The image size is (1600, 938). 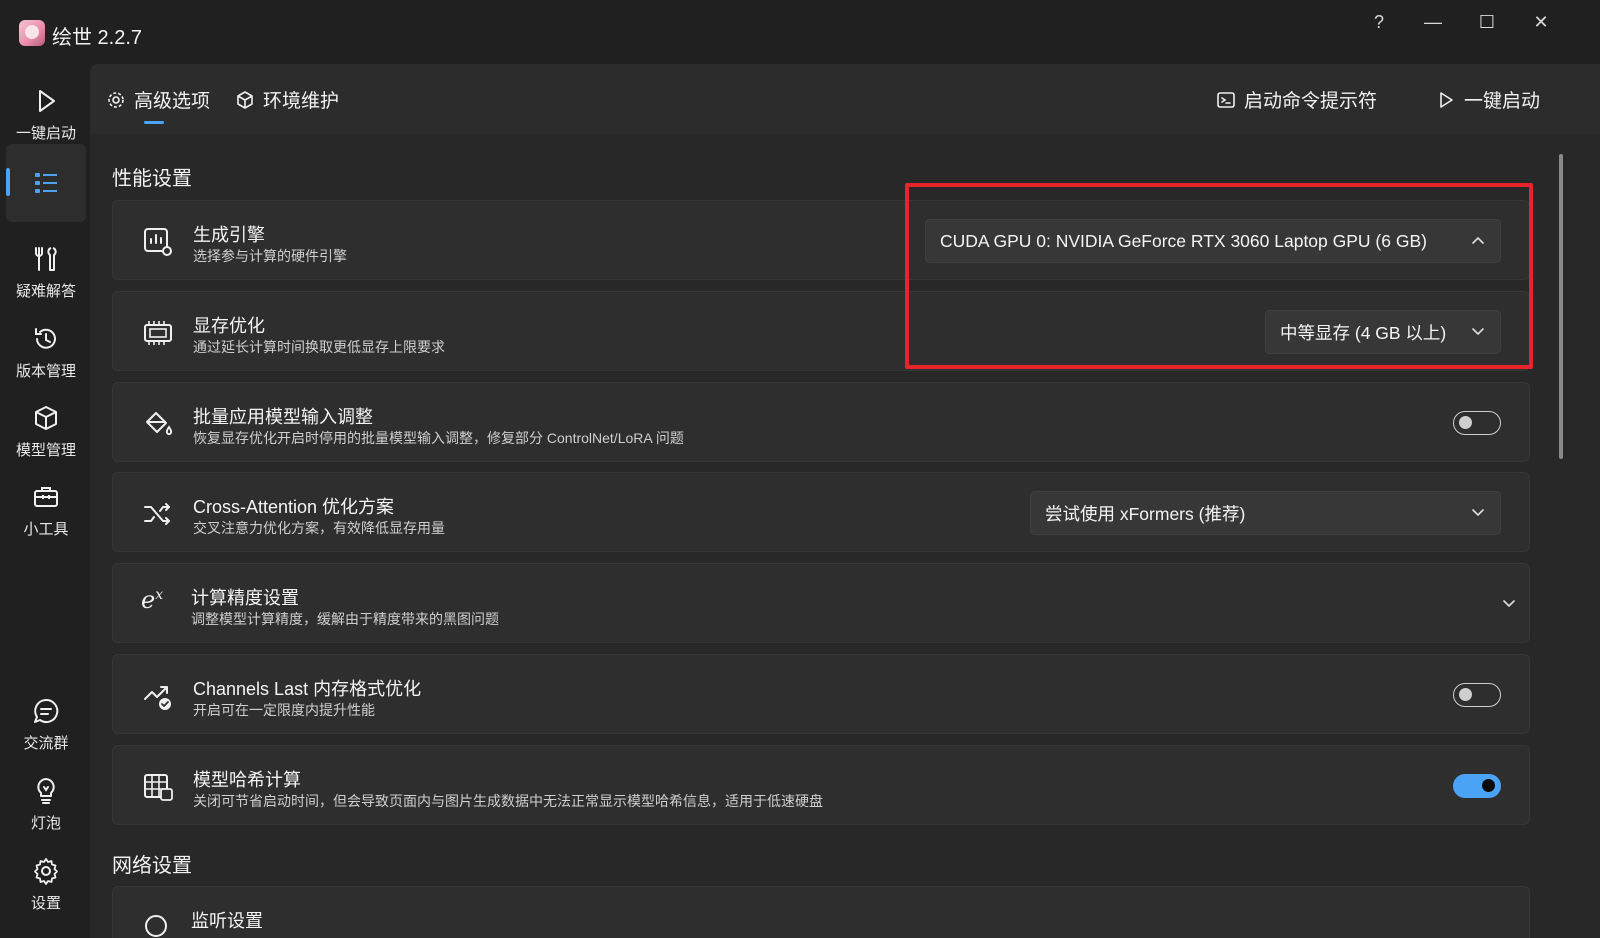 I want to click on setting-title: 生成引擎, so click(x=229, y=235).